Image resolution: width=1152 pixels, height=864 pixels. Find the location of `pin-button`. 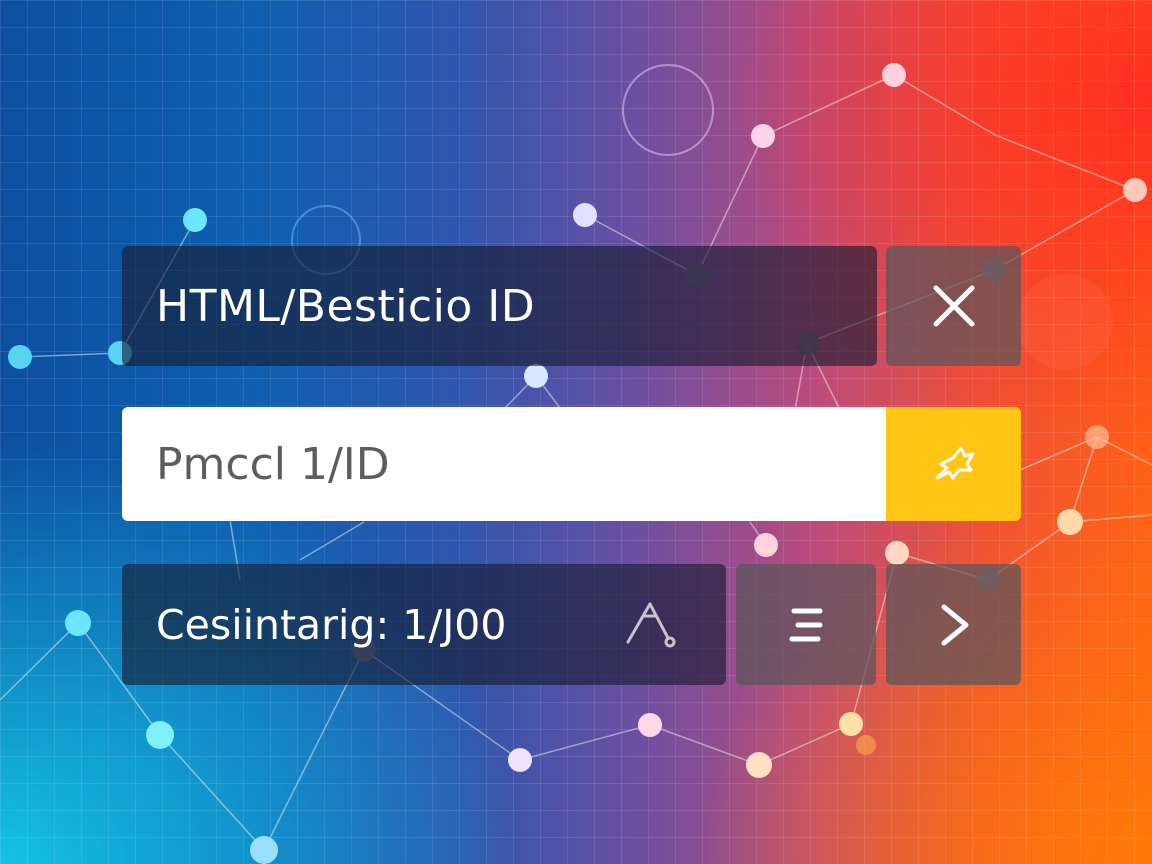

pin-button is located at coordinates (953, 464).